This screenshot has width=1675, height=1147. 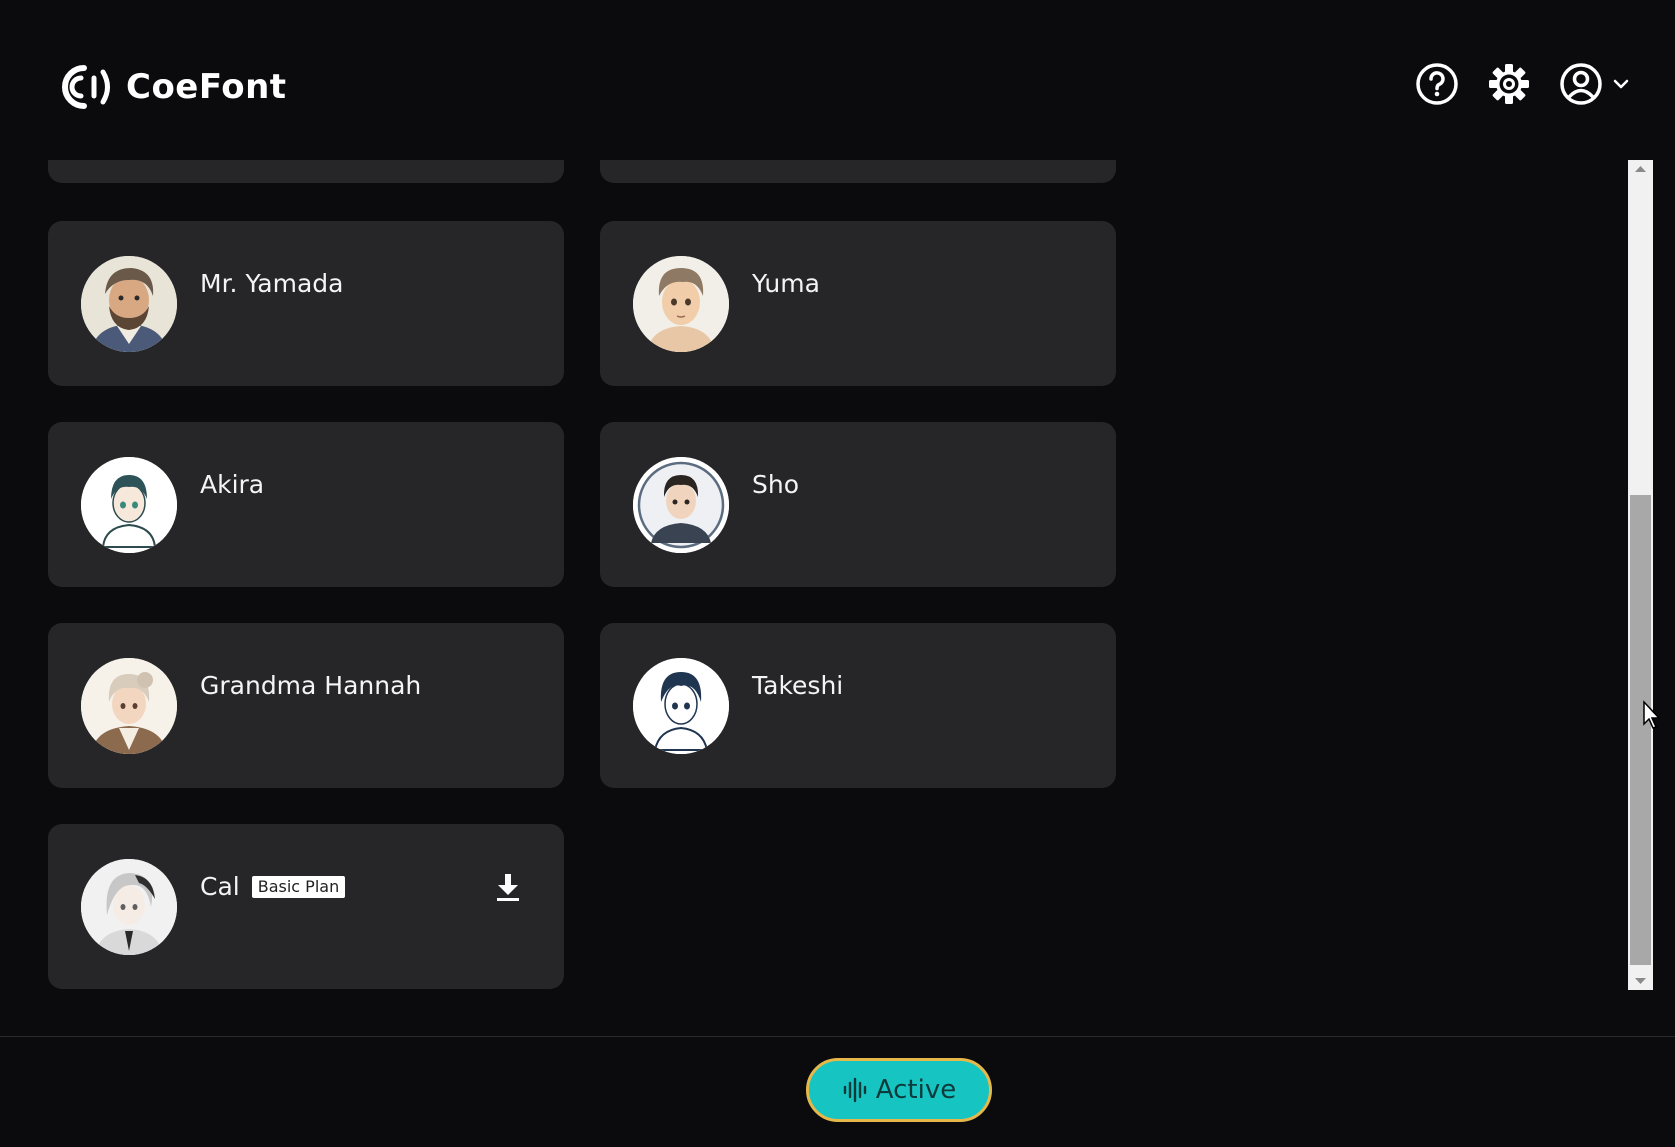 I want to click on active-button: Active, so click(x=899, y=1090).